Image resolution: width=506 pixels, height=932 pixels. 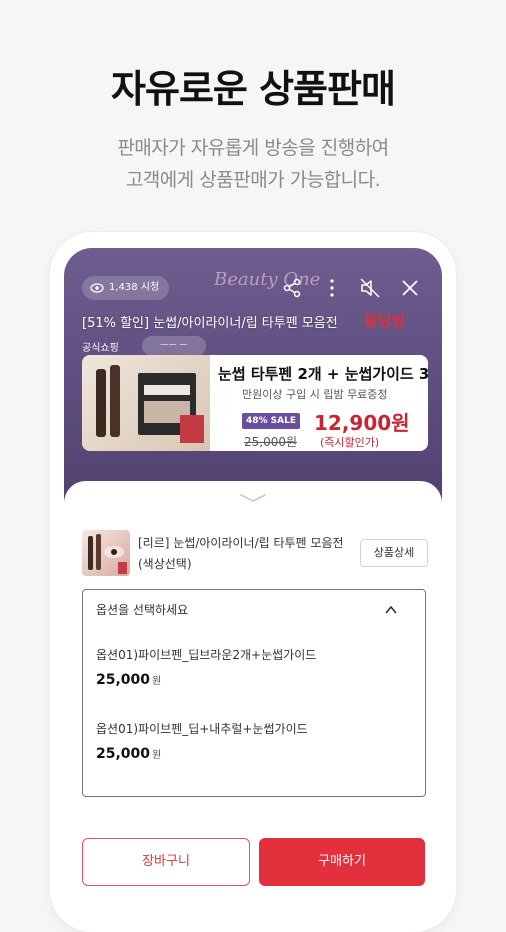 I want to click on sale-badge: 48% SALE, so click(x=271, y=421).